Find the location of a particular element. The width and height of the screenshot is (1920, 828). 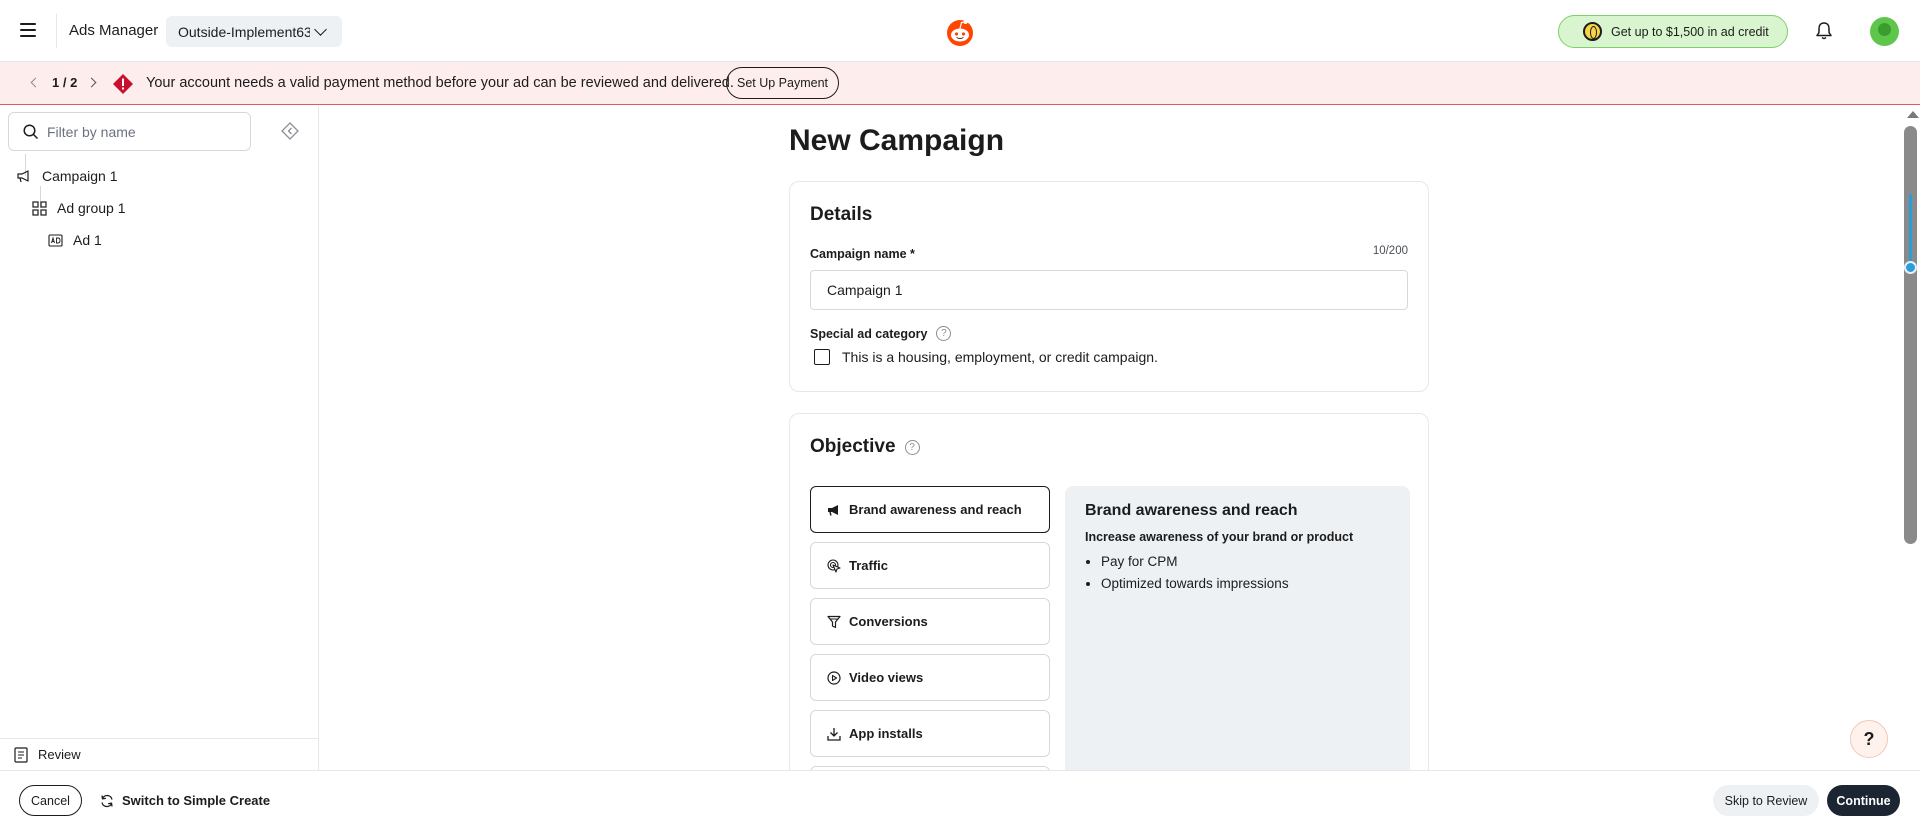

scrollbar-thumb is located at coordinates (1910, 335).